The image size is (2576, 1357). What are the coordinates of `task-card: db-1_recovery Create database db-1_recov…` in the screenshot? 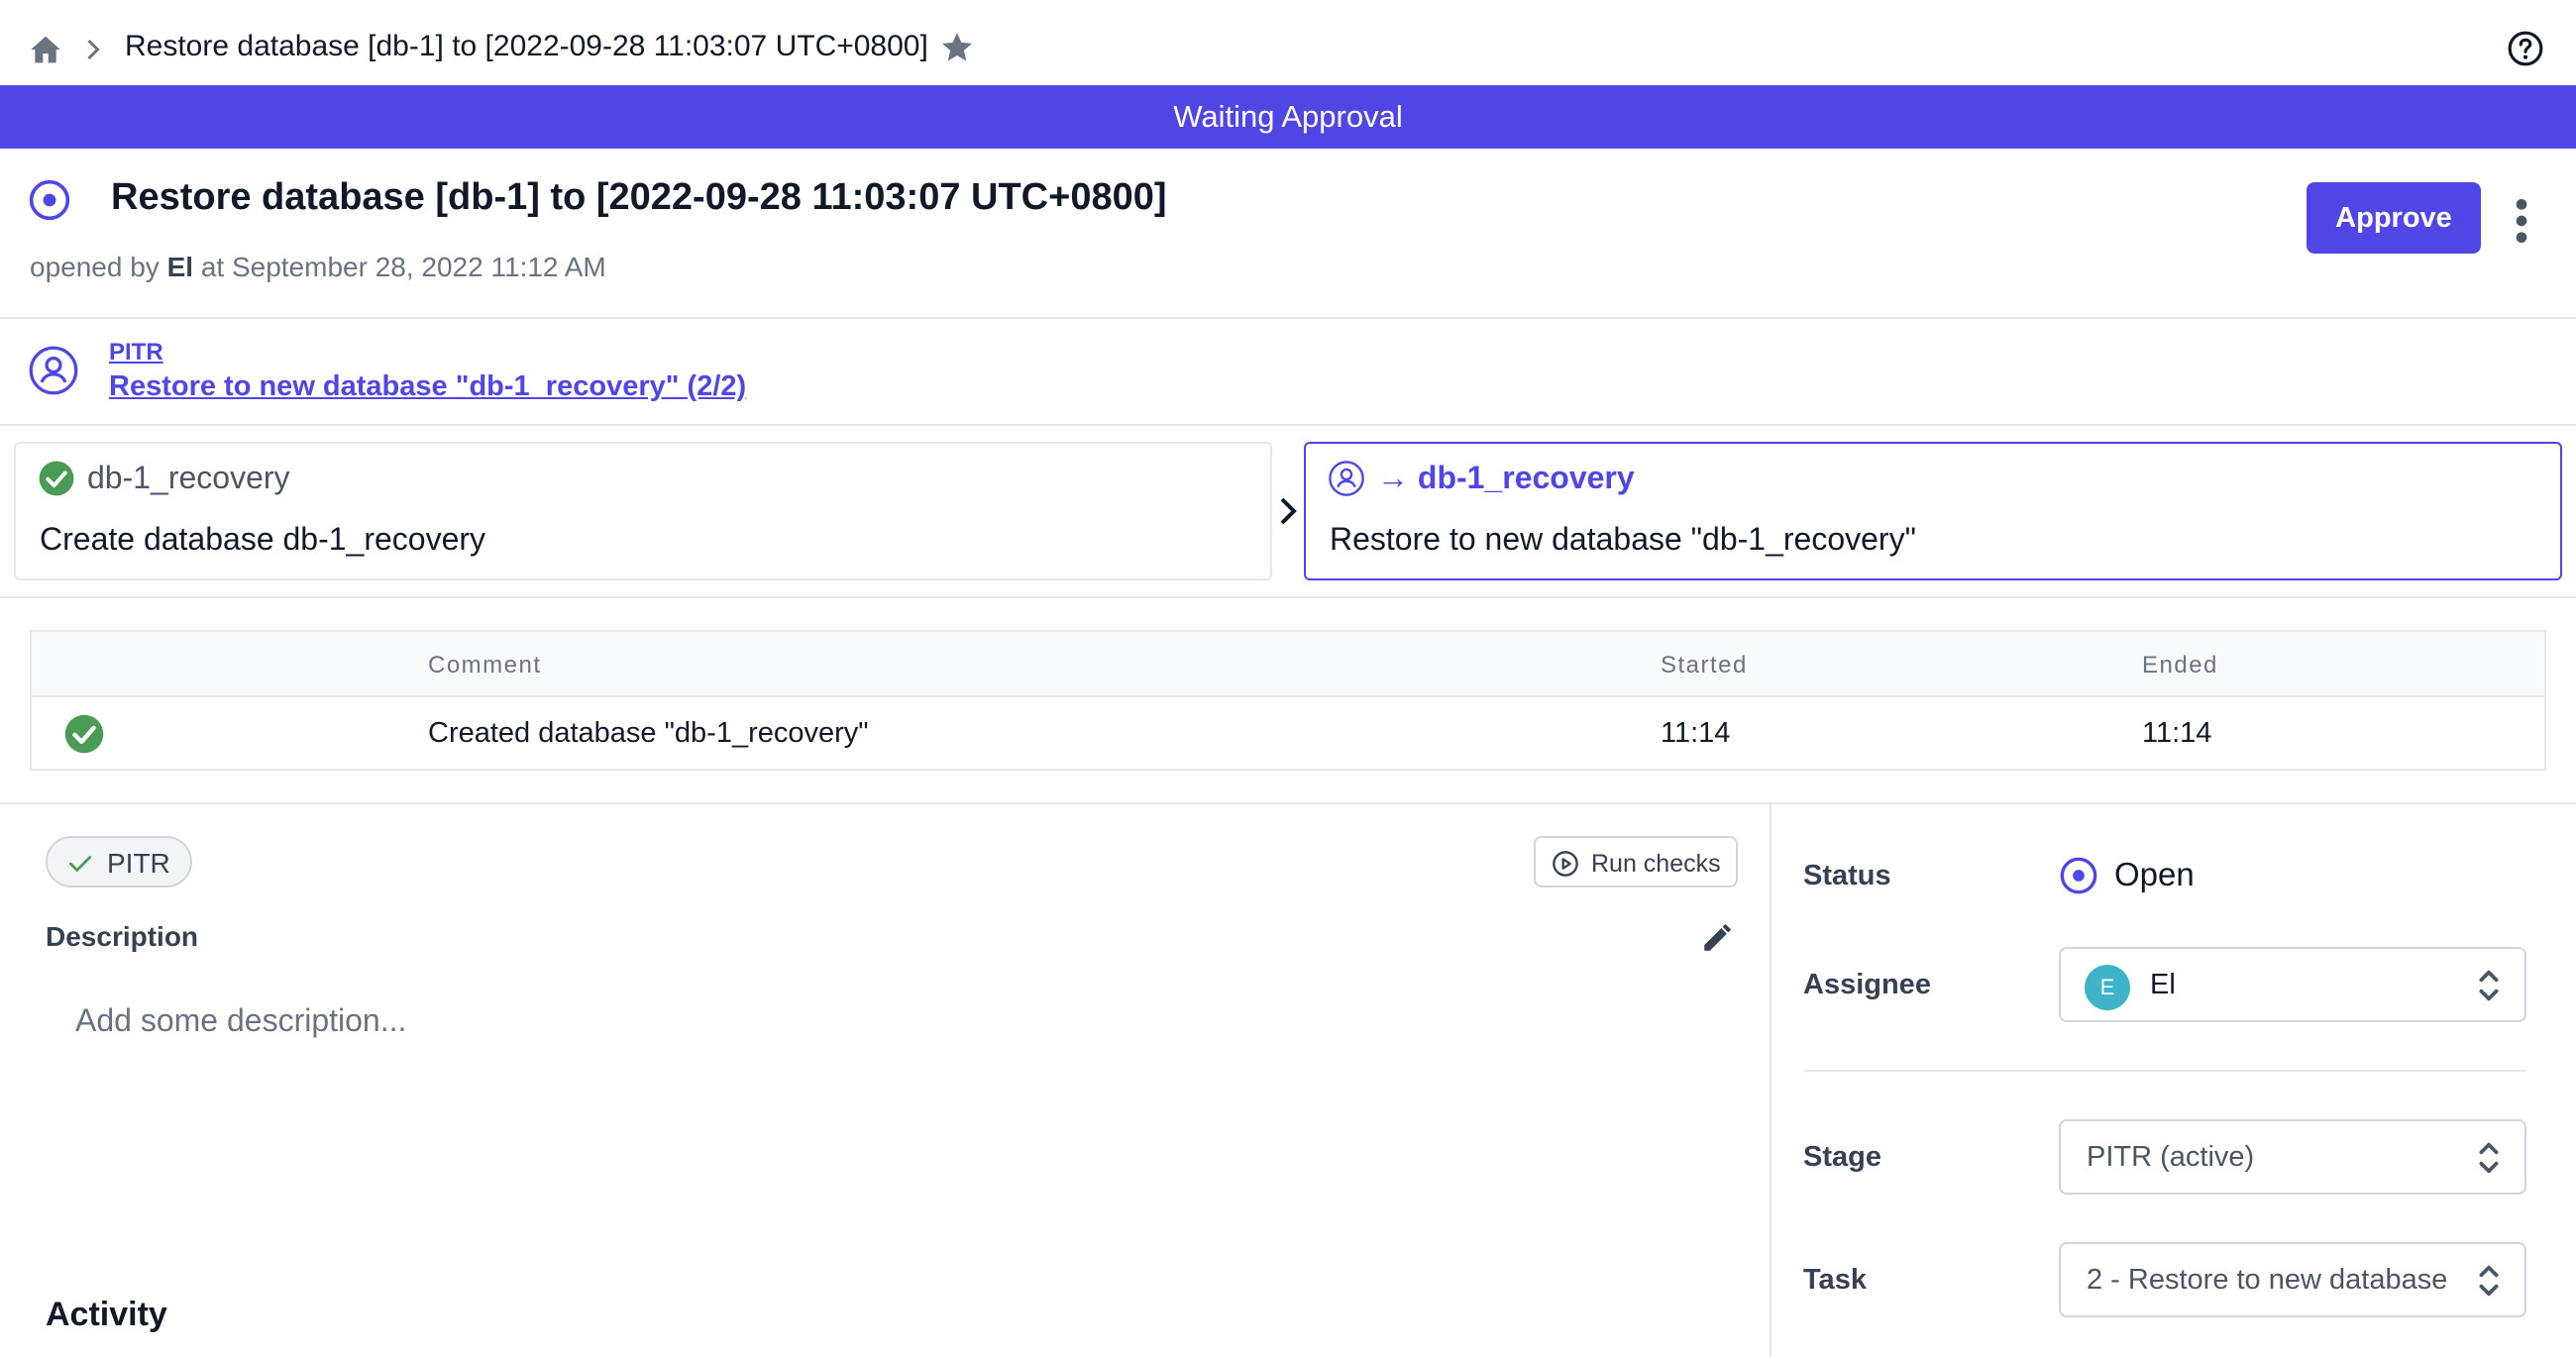 It's located at (643, 511).